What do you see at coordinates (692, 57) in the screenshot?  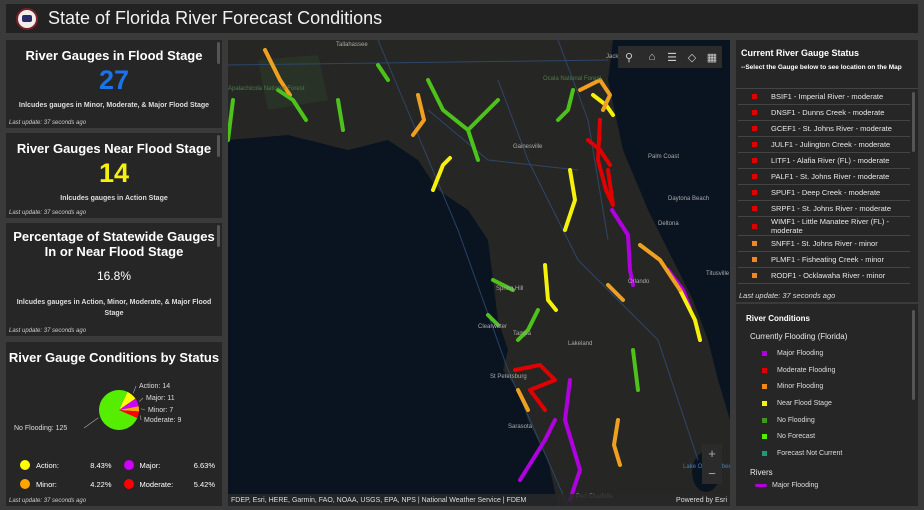 I see `layers-icon: ◇` at bounding box center [692, 57].